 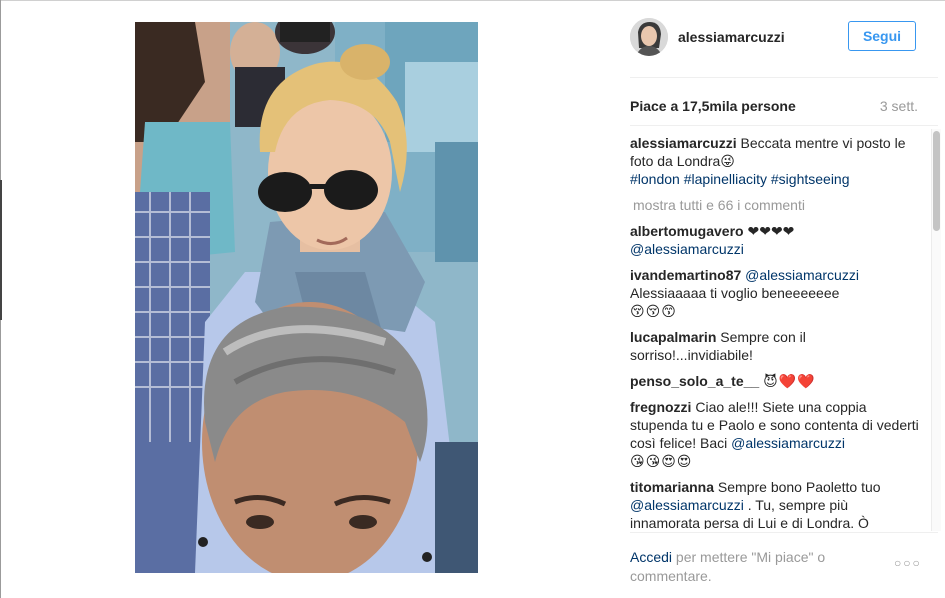 I want to click on comment-emoji: 😈❤️❤️, so click(x=789, y=381).